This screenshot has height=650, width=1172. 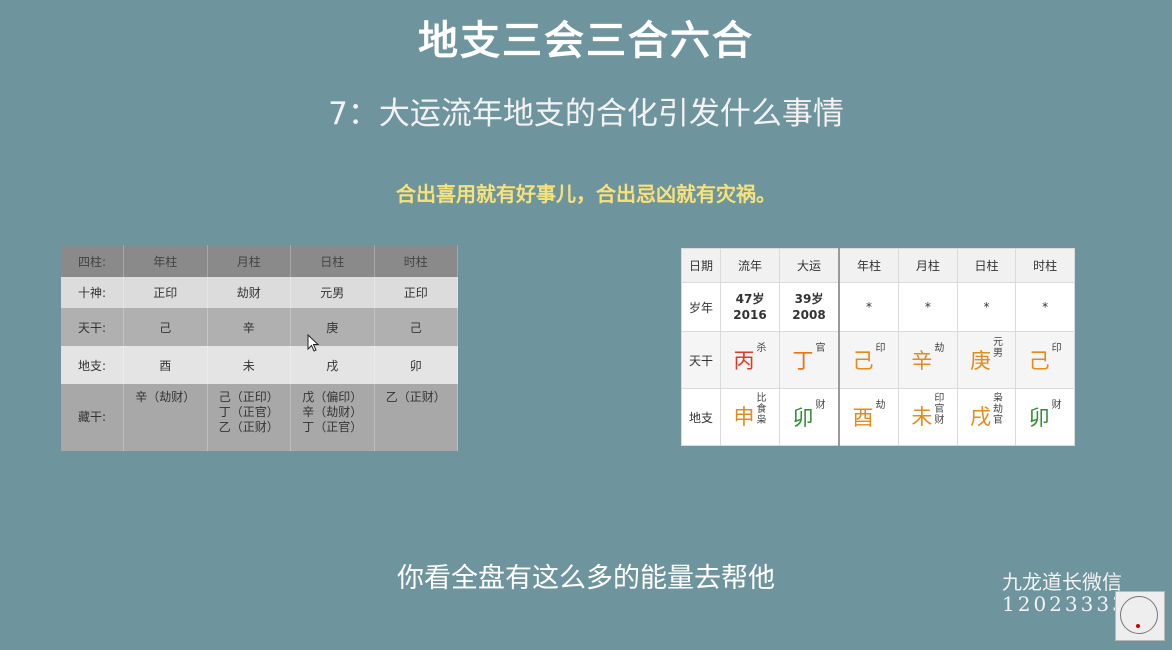 What do you see at coordinates (809, 307) in the screenshot?
I see `dayun-year-cell: 39岁 2008` at bounding box center [809, 307].